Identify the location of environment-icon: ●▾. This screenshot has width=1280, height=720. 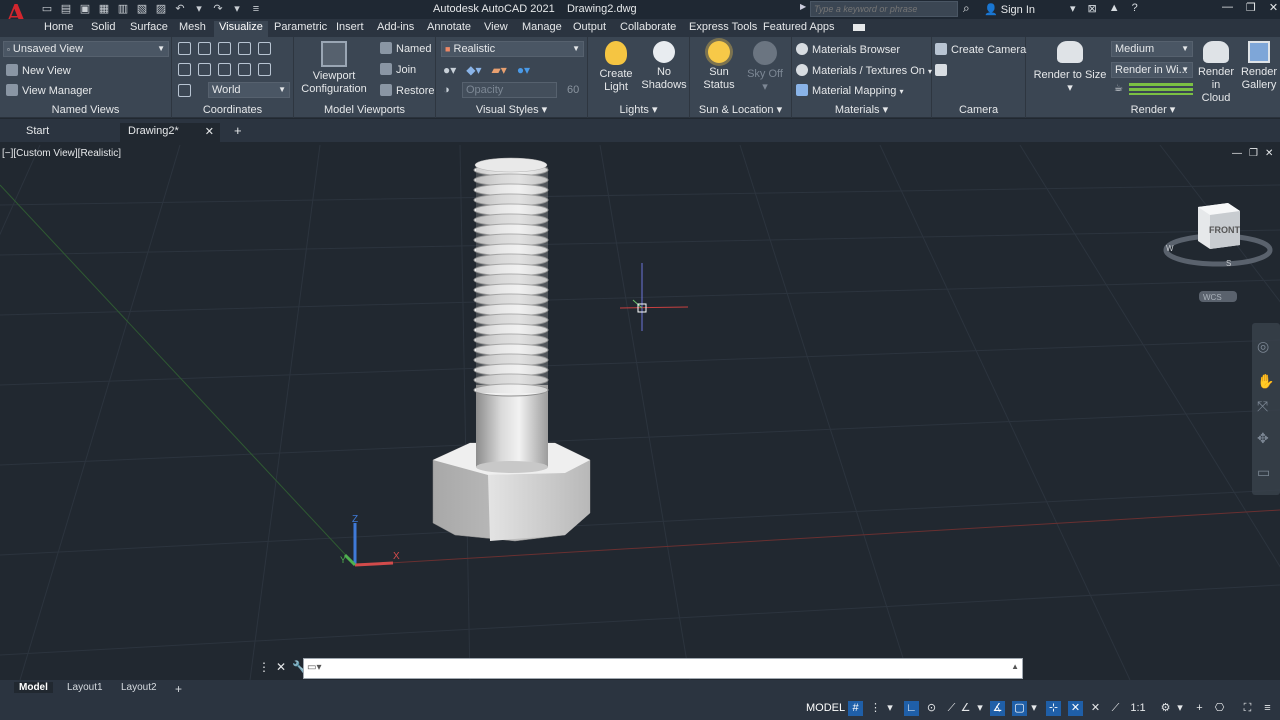
(523, 70).